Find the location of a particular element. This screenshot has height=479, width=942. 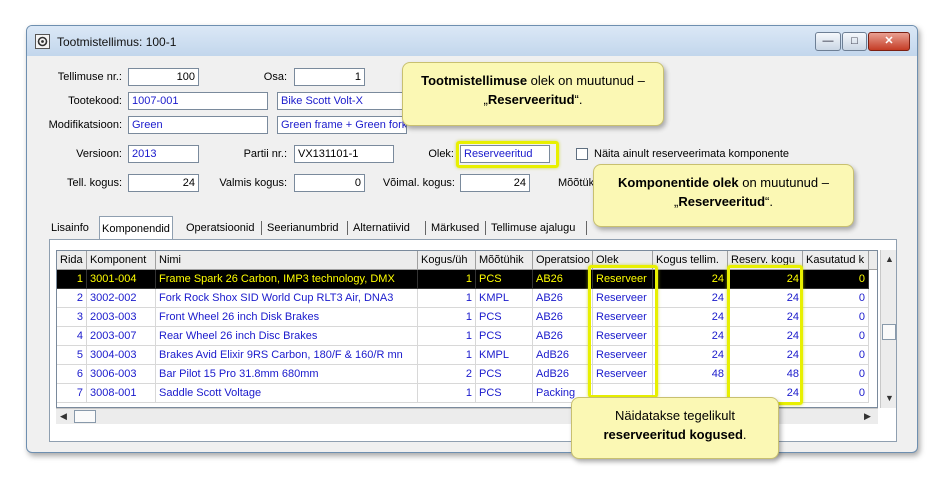

col-header-mootuhik: Mõõtühik is located at coordinates (504, 260).